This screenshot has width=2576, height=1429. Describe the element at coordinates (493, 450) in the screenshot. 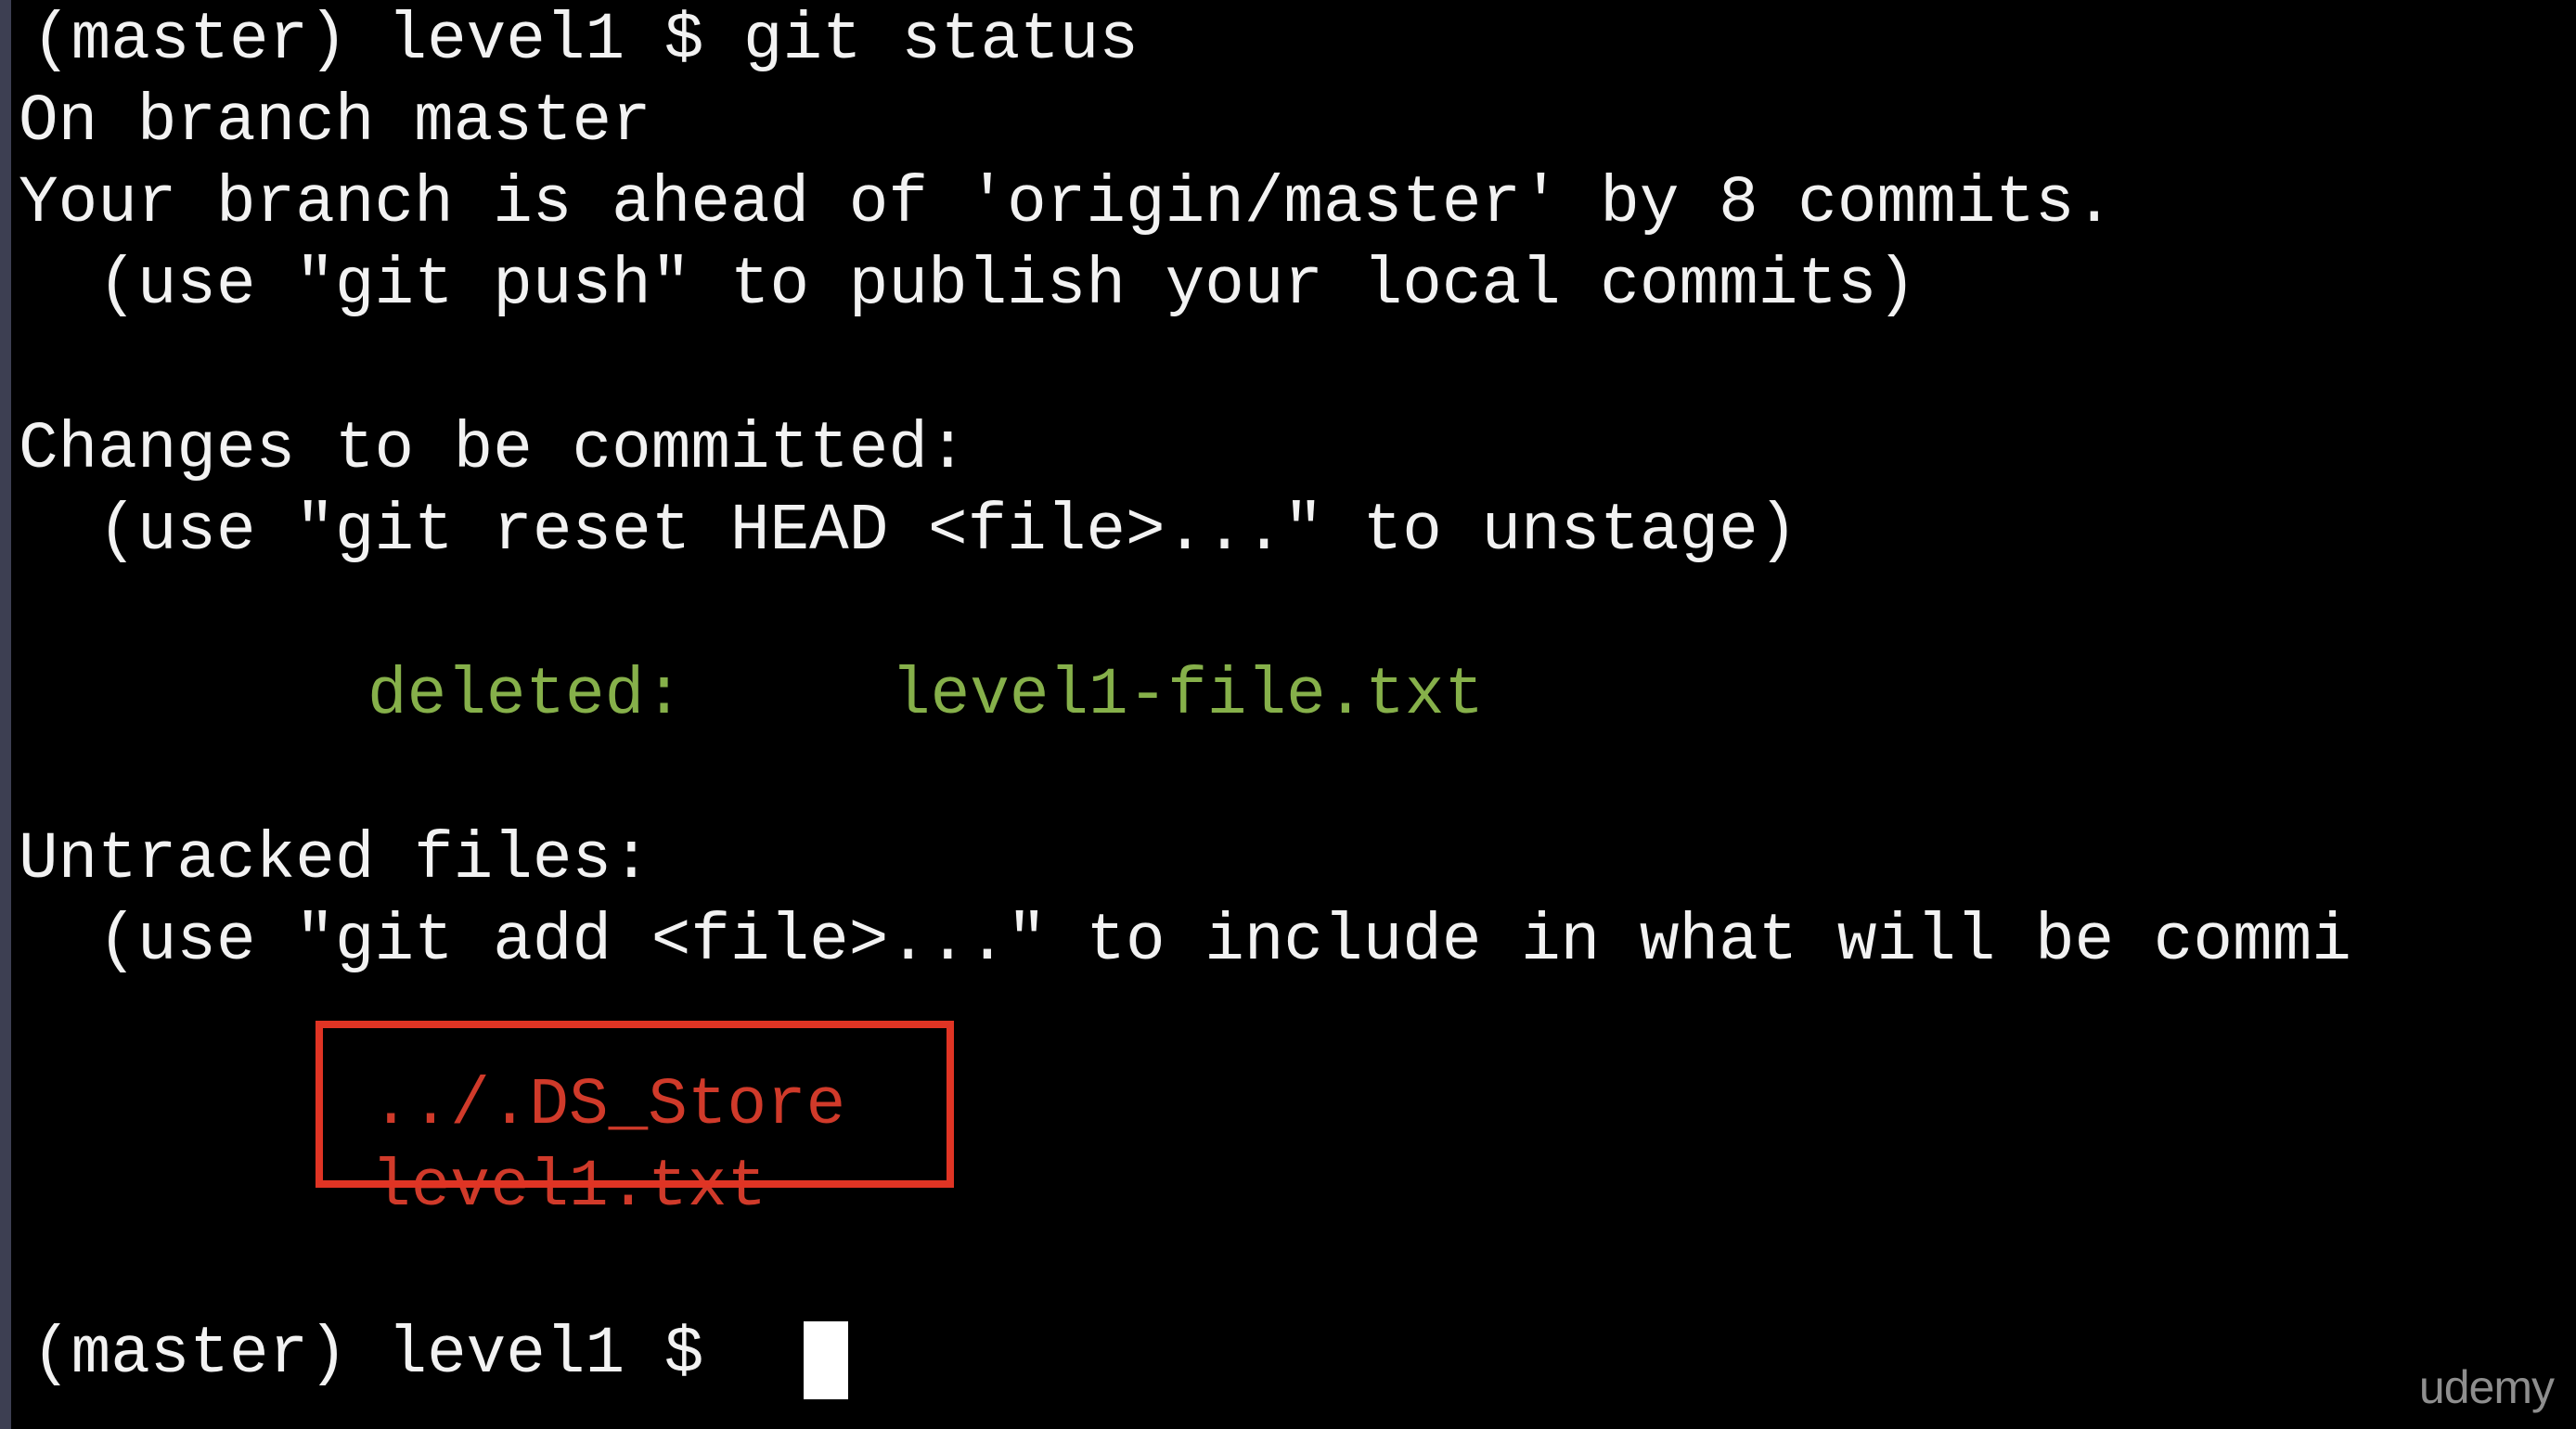

I see `changes-header-line: Changes to be committed:` at that location.